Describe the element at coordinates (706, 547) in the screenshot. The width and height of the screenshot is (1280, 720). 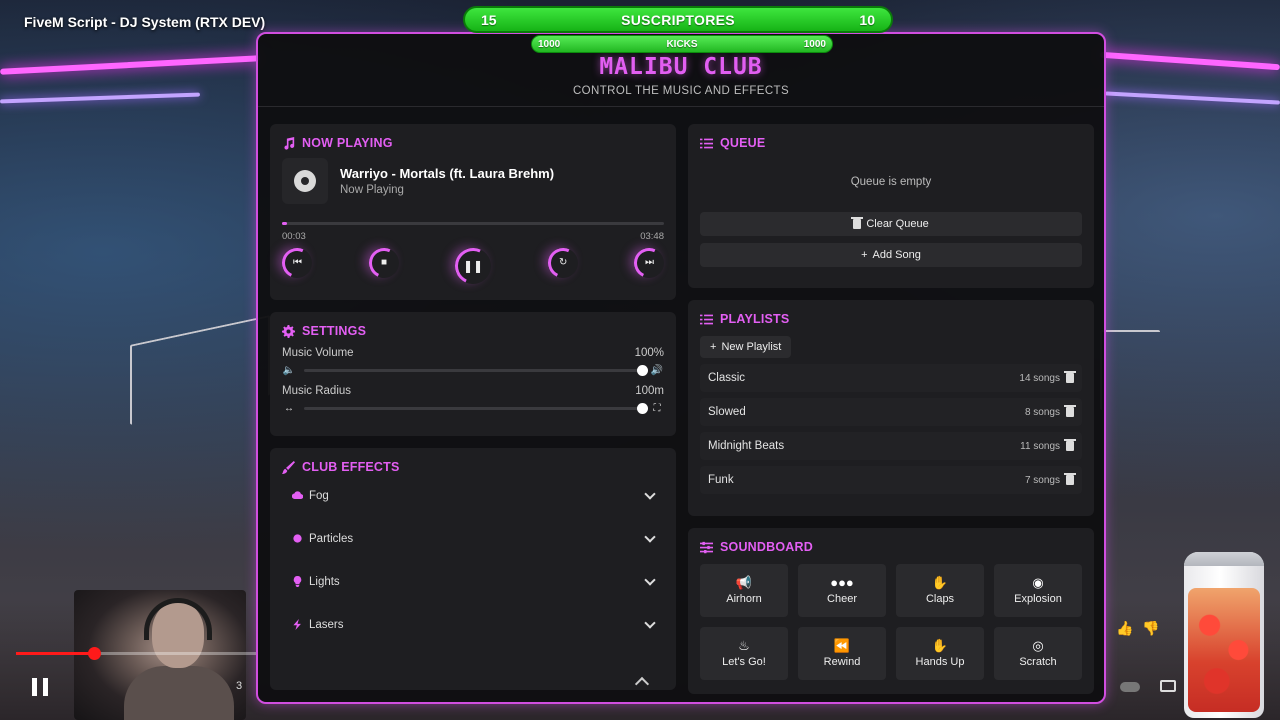
I see `sliders-icon` at that location.